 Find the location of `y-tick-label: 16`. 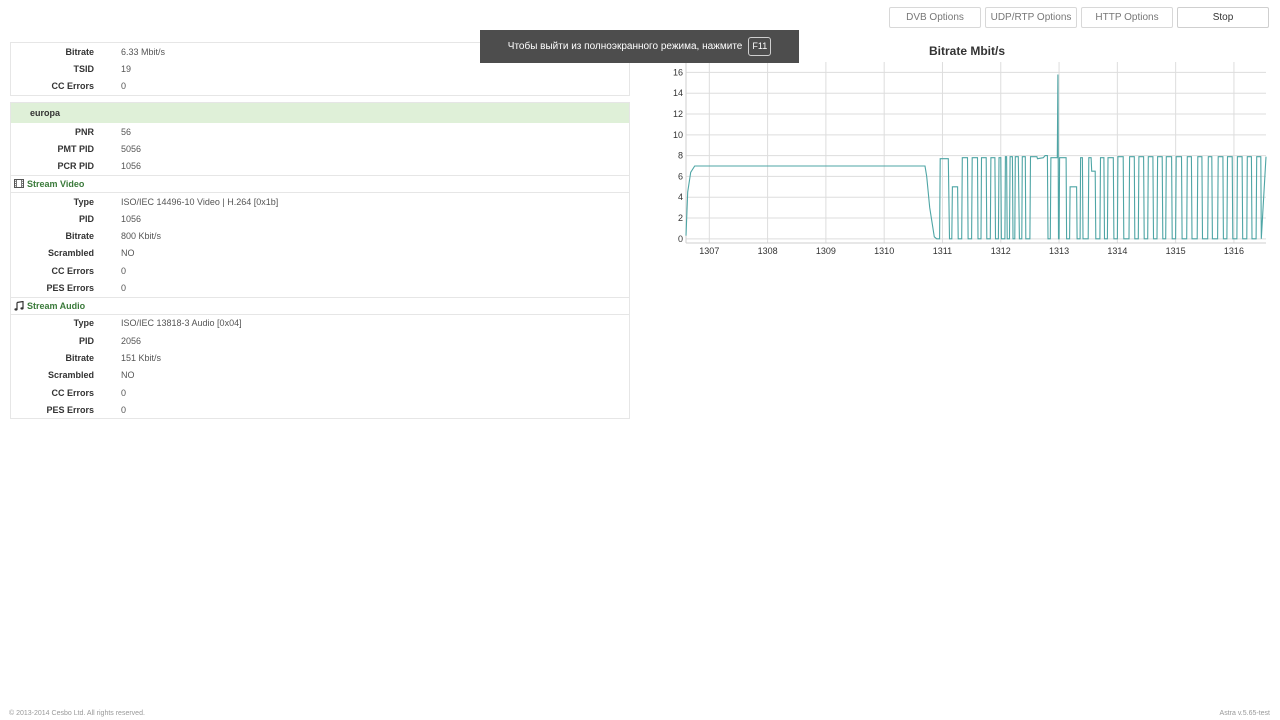

y-tick-label: 16 is located at coordinates (678, 72).